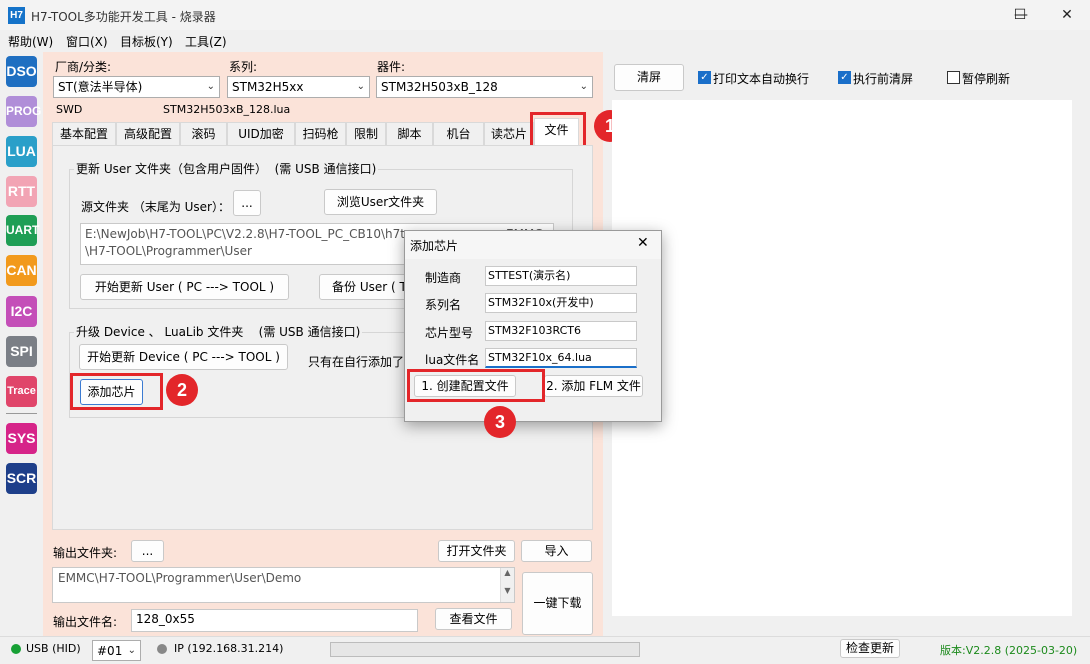  Describe the element at coordinates (23, 111) in the screenshot. I see `sidebar-prog: PROG` at that location.